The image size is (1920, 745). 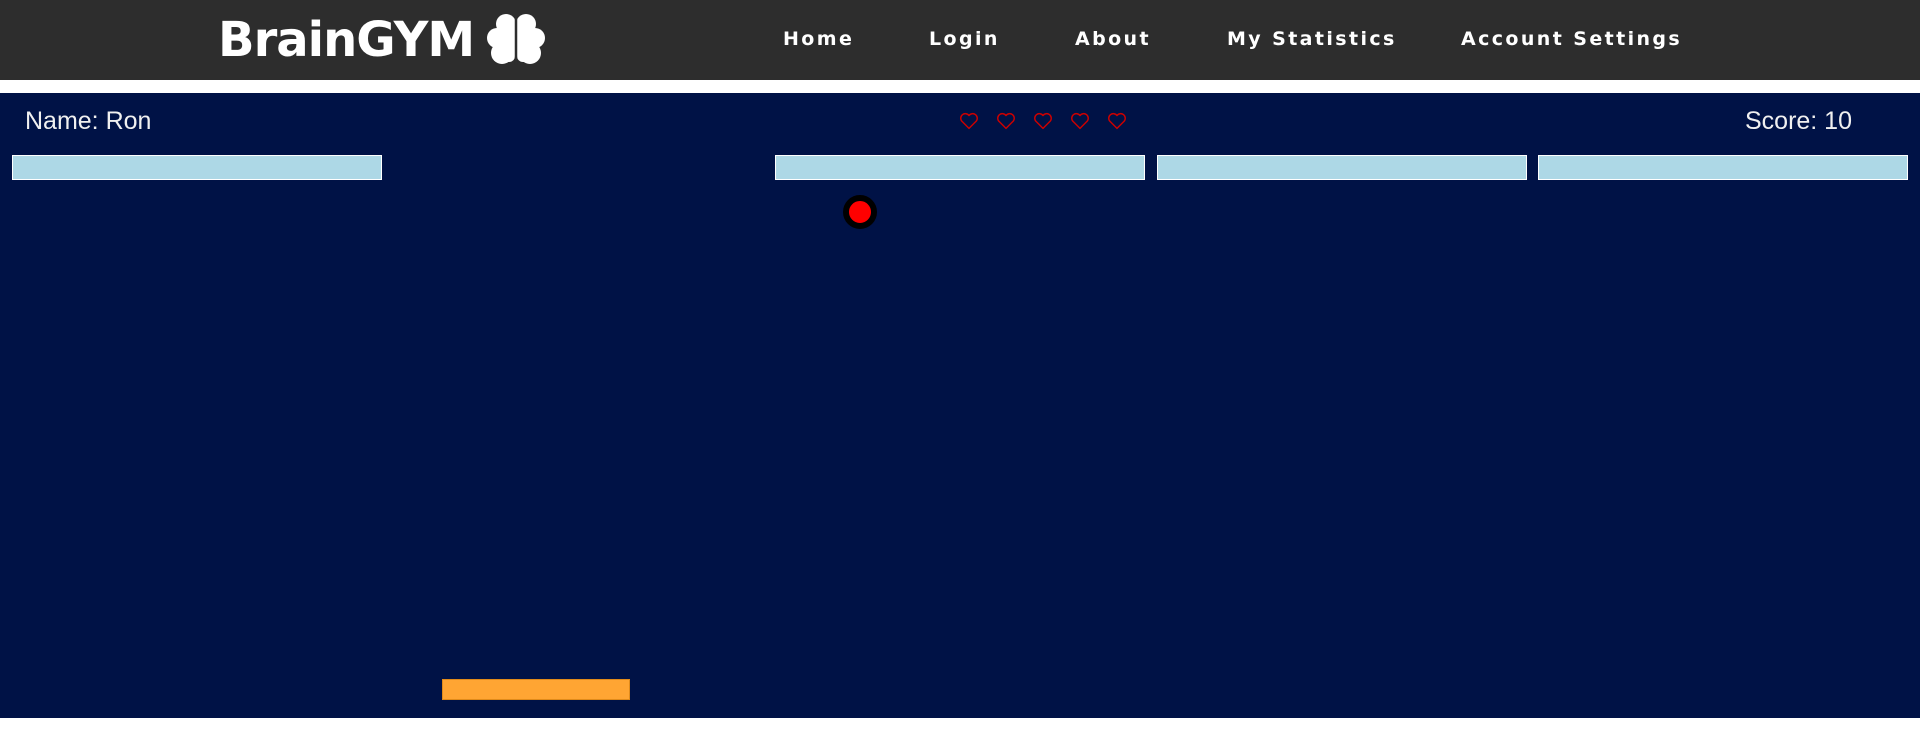 What do you see at coordinates (536, 689) in the screenshot?
I see `paddle` at bounding box center [536, 689].